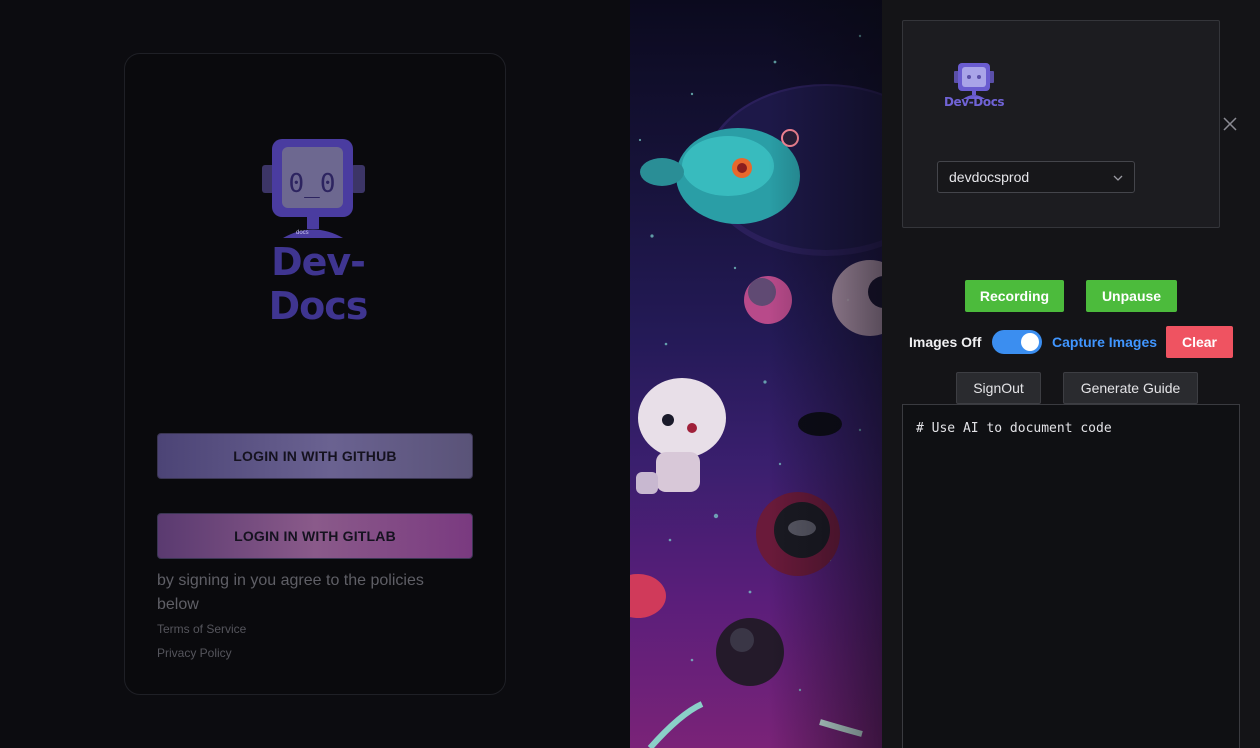 This screenshot has width=1260, height=748. Describe the element at coordinates (315, 536) in the screenshot. I see `login-gitlab-button: LOGIN IN WITH GITLAB` at that location.